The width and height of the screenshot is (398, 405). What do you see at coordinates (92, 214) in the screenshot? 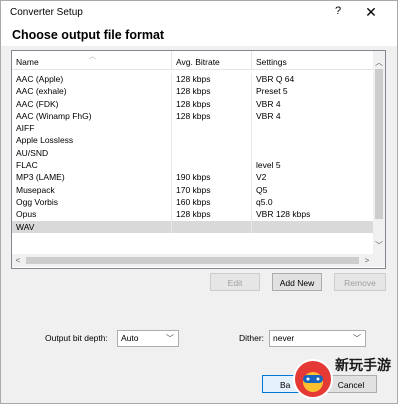
I see `format-name-cell: Opus` at bounding box center [92, 214].